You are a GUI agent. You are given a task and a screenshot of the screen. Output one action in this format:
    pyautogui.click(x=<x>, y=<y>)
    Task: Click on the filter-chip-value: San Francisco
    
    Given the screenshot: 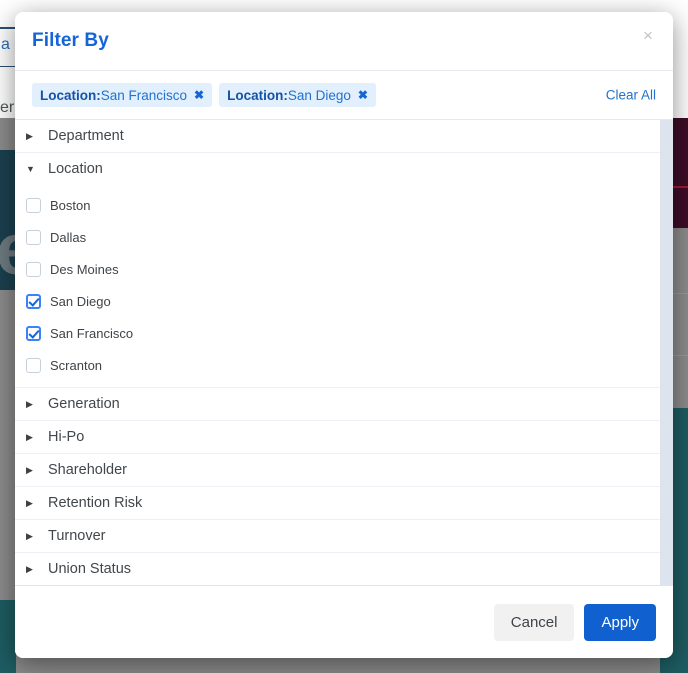 What is the action you would take?
    pyautogui.click(x=144, y=95)
    